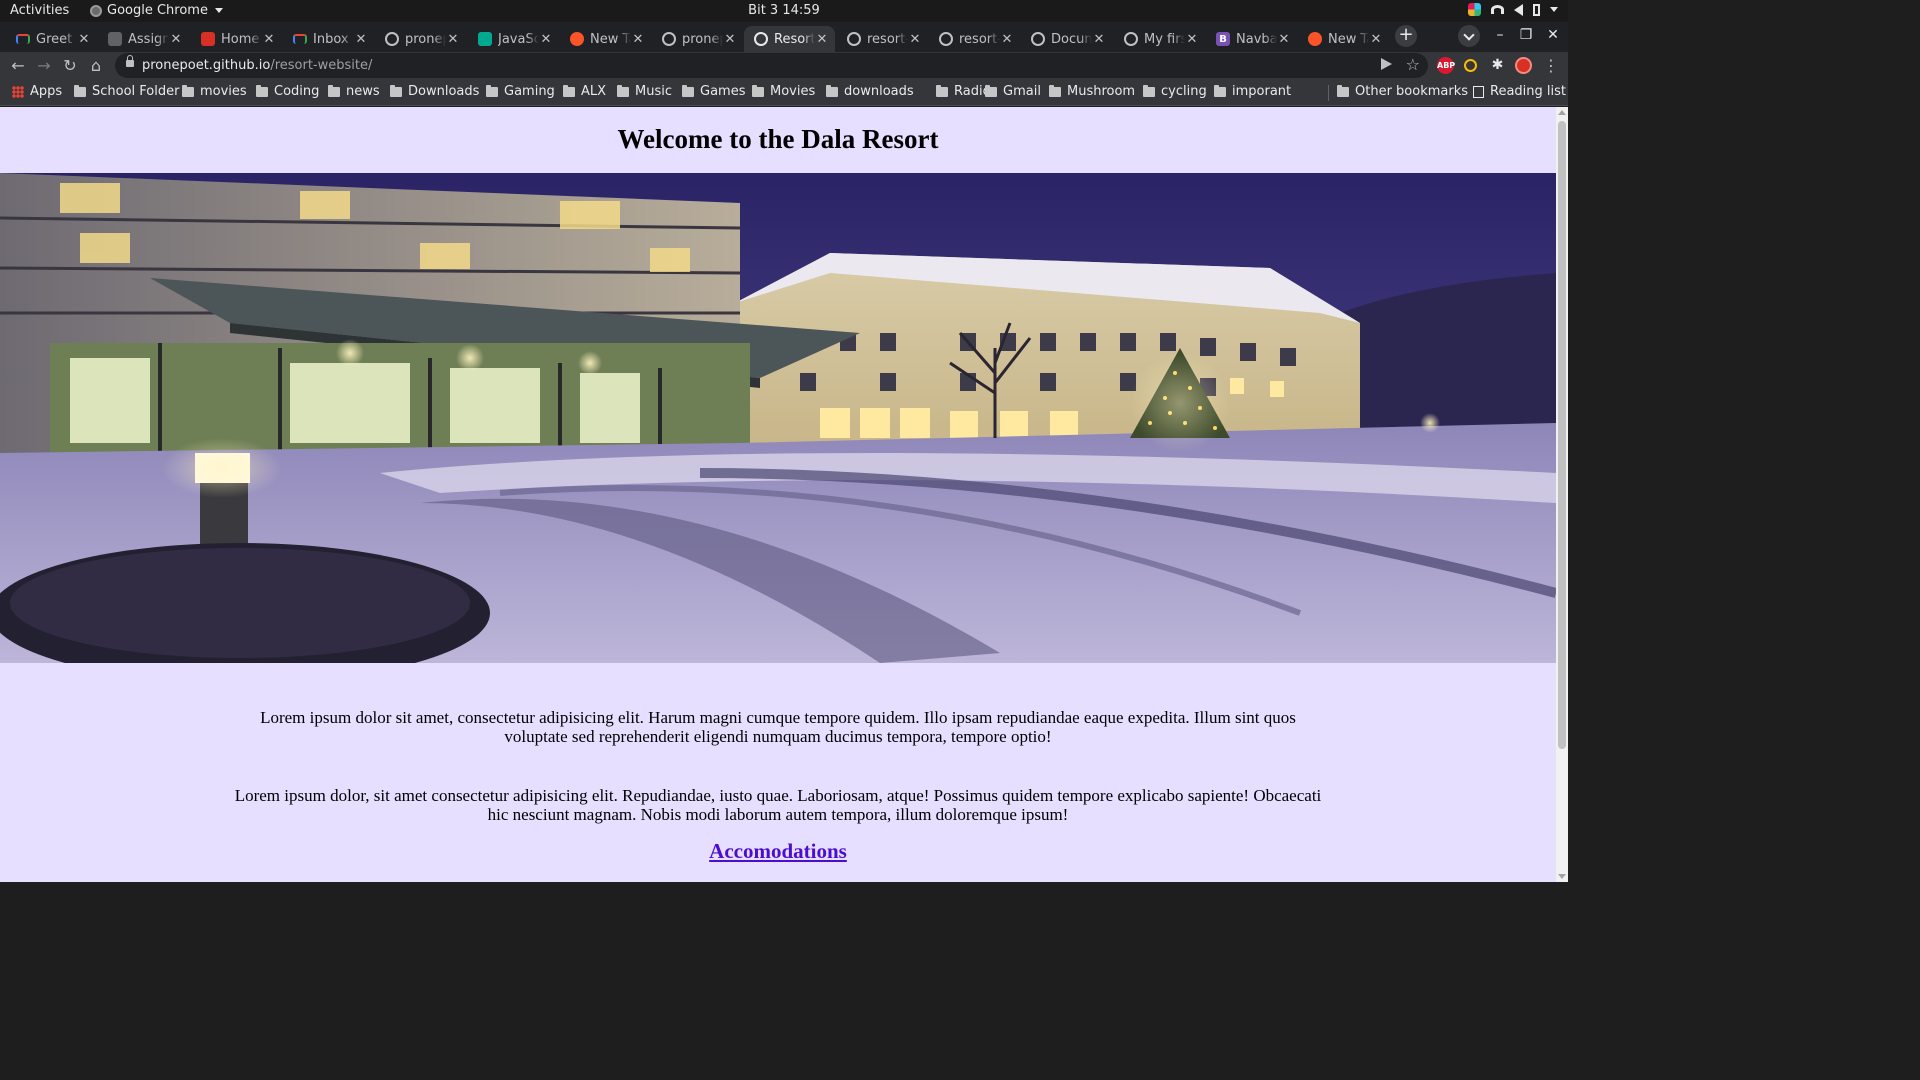 The image size is (1920, 1080). What do you see at coordinates (208, 39) in the screenshot?
I see `square-icon` at bounding box center [208, 39].